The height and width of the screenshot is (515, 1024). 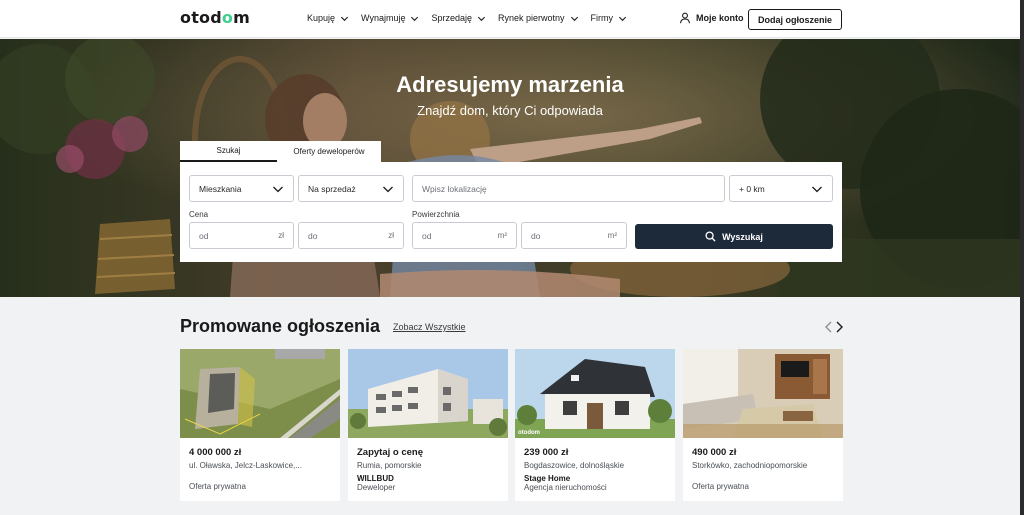 I want to click on logo-text-start: otod, so click(x=201, y=17).